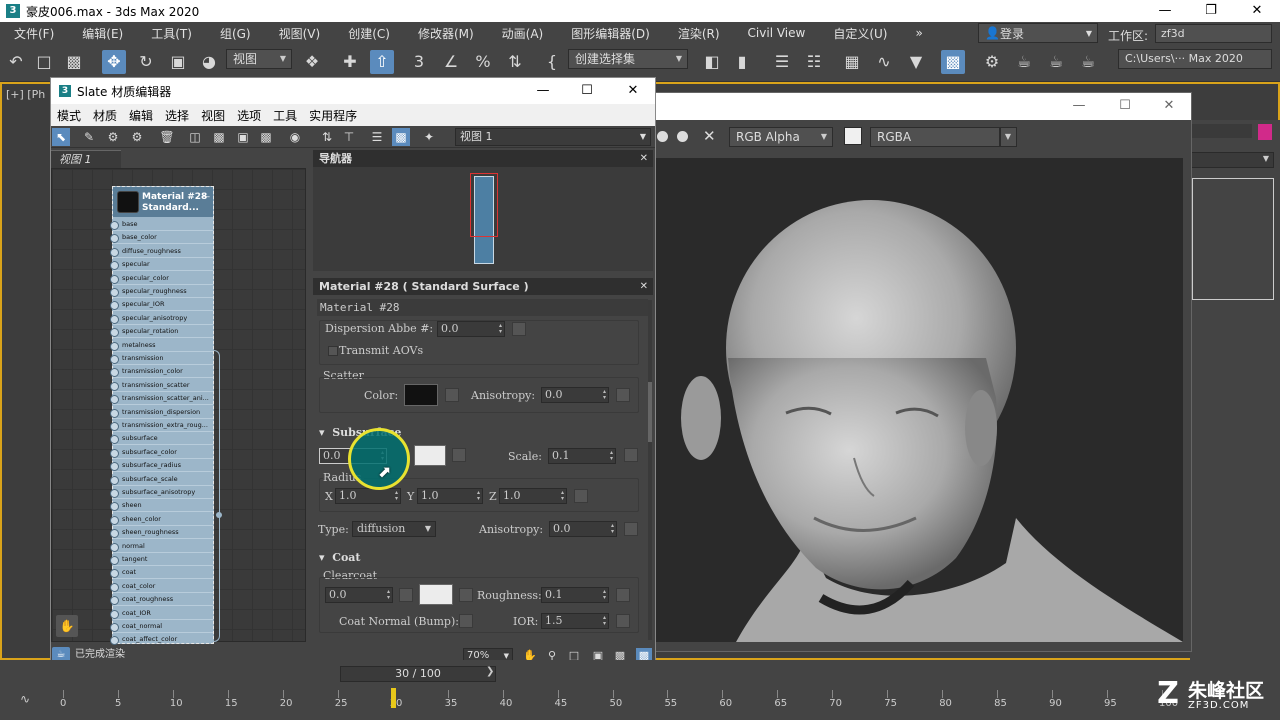  I want to click on modifier-list-dropdown: ▼, so click(1232, 160).